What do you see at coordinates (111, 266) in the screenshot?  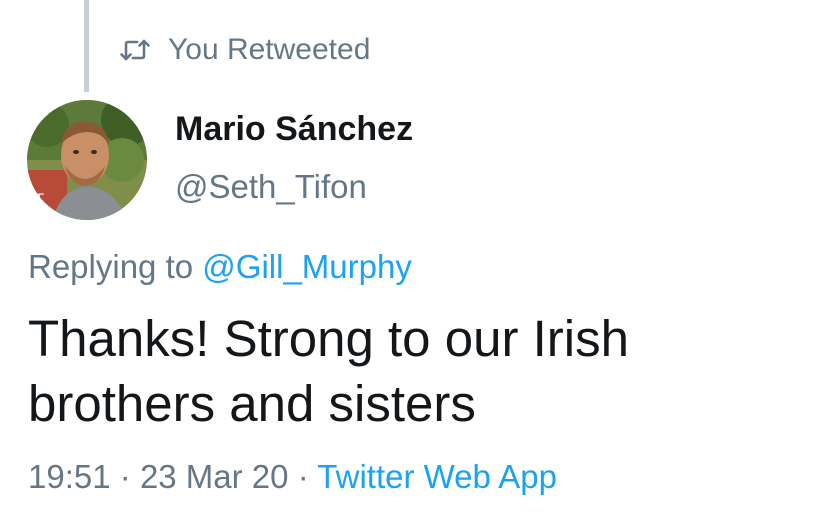 I see `replying-prefix: Replying to` at bounding box center [111, 266].